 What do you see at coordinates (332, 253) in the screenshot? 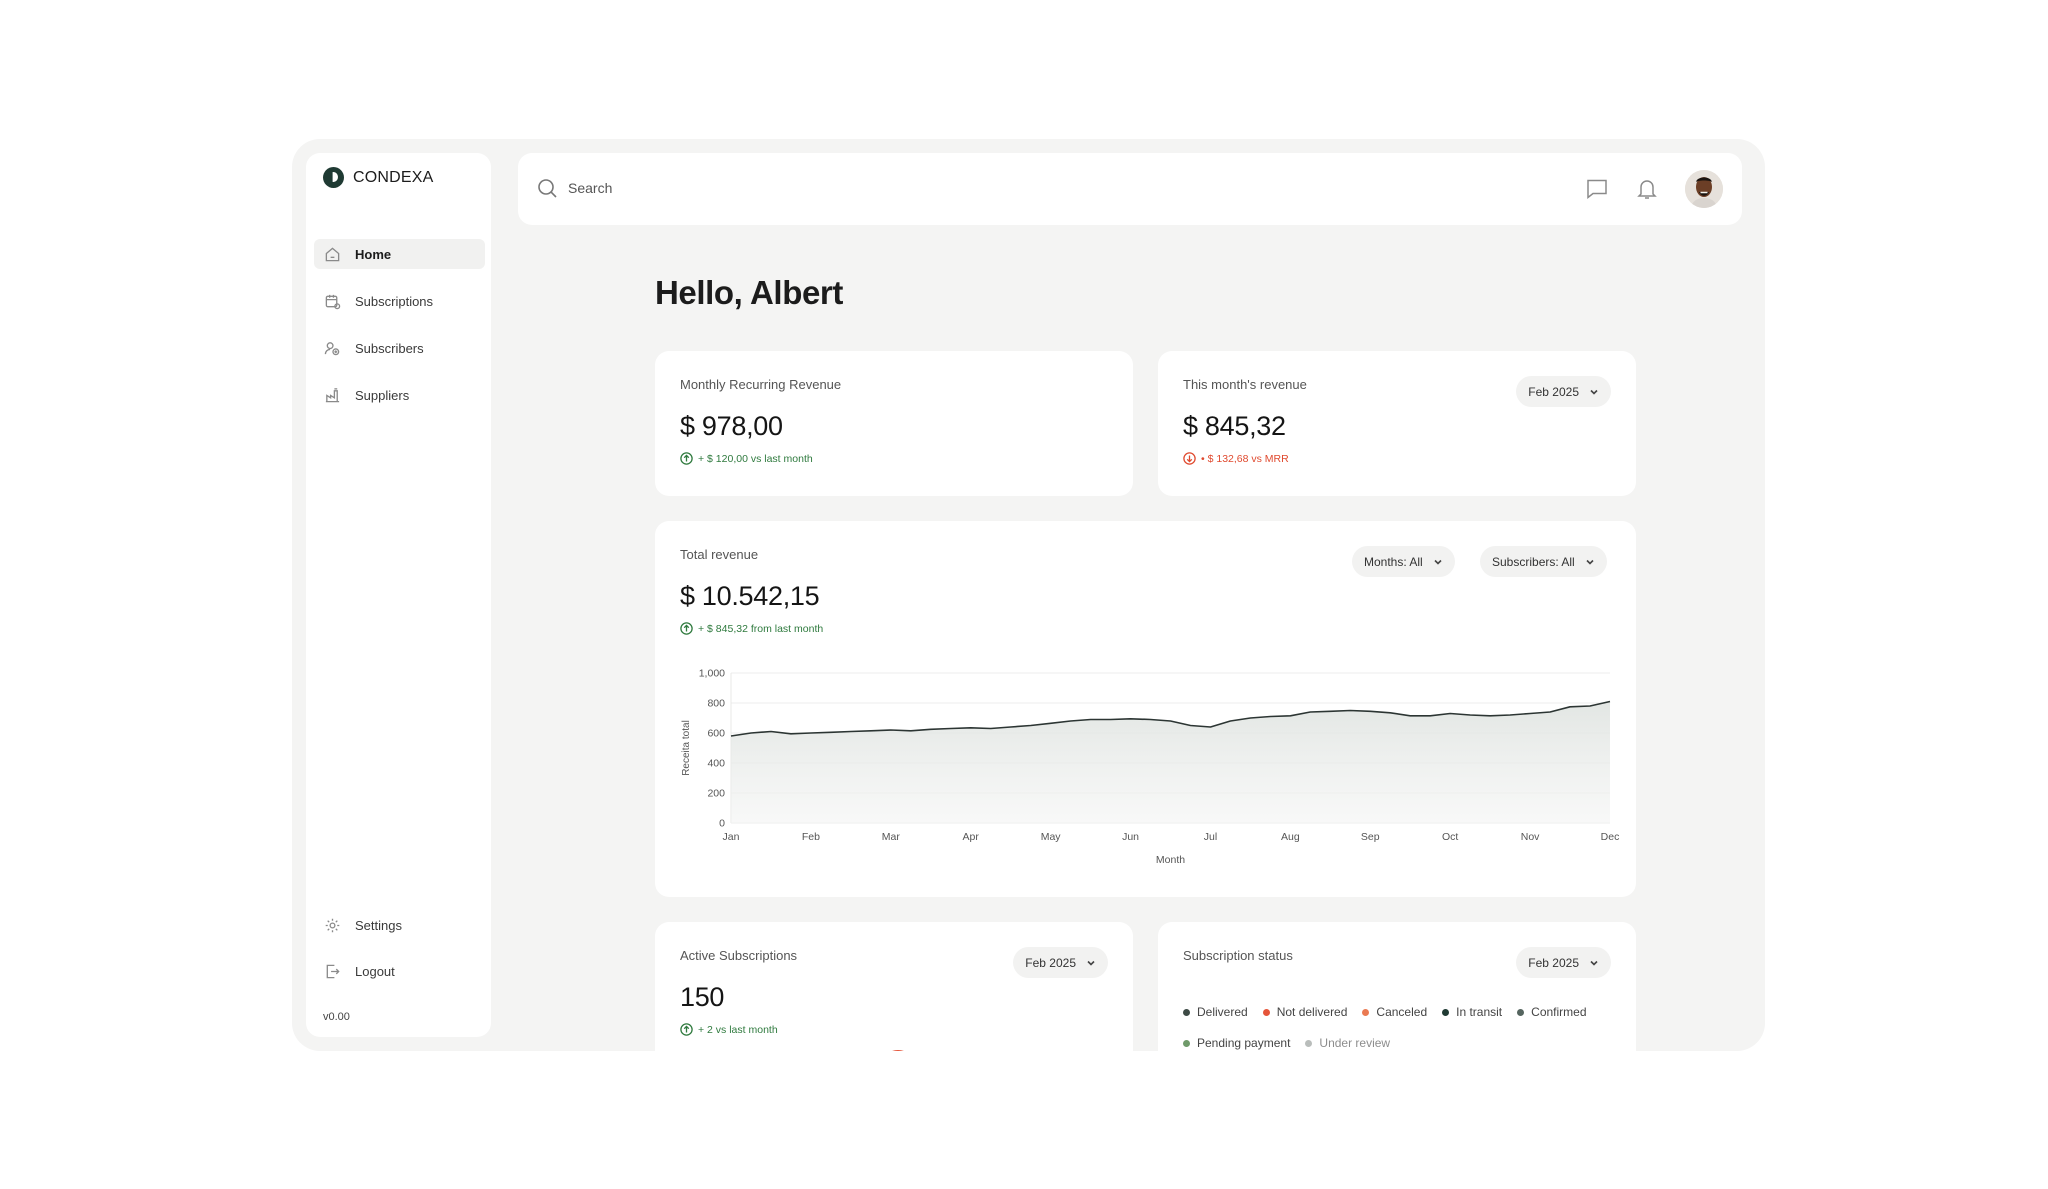
I see `home-icon` at bounding box center [332, 253].